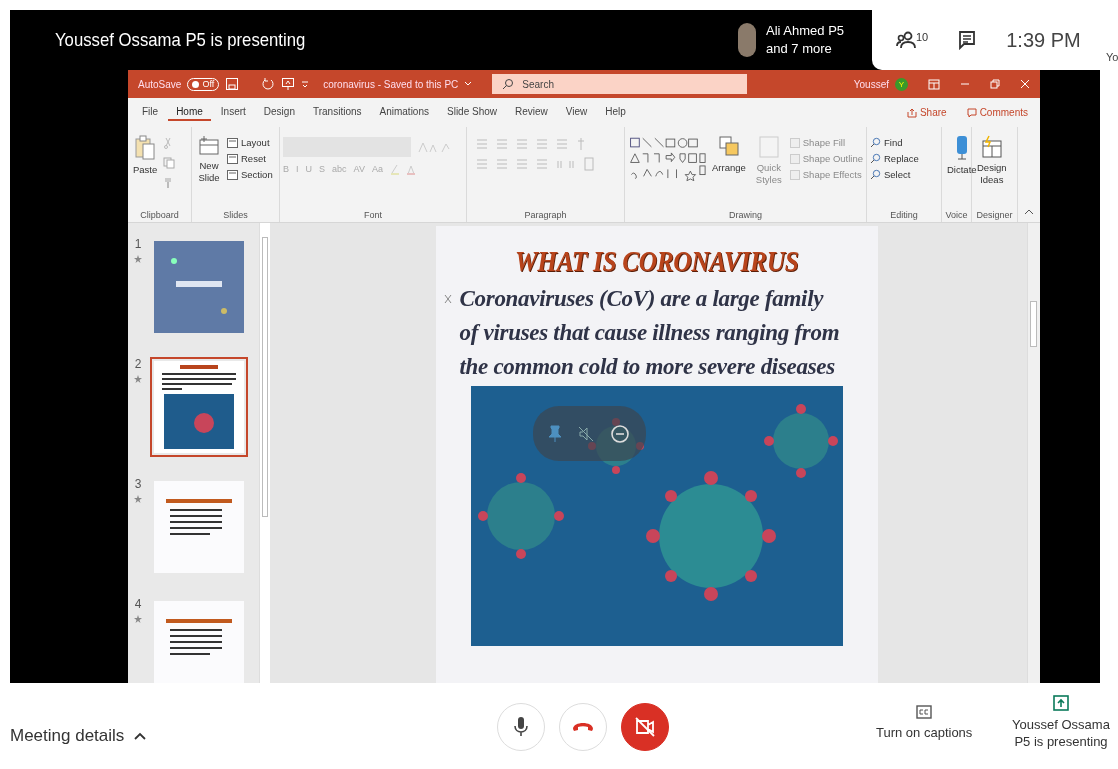 The width and height of the screenshot is (1118, 769). What do you see at coordinates (160, 84) in the screenshot?
I see `autosave-label: AutoSave` at bounding box center [160, 84].